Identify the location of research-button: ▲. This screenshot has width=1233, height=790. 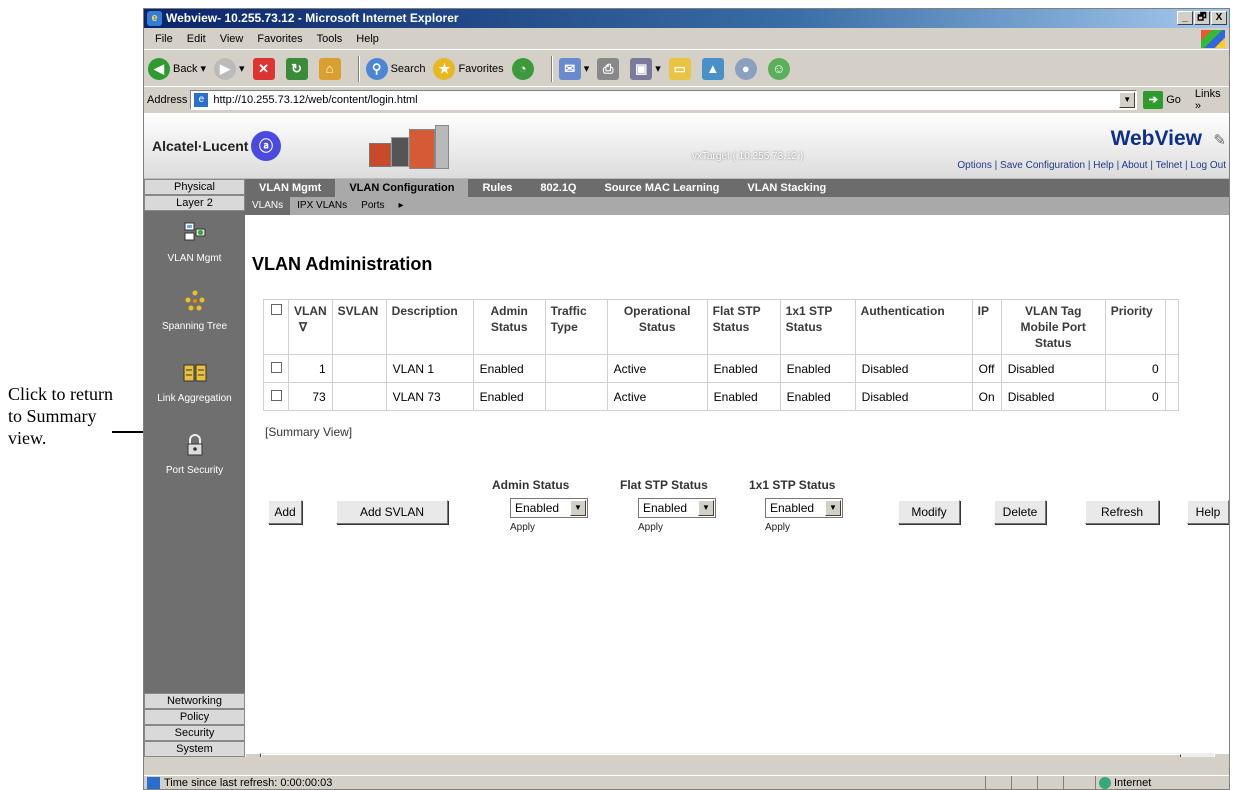
(714, 68).